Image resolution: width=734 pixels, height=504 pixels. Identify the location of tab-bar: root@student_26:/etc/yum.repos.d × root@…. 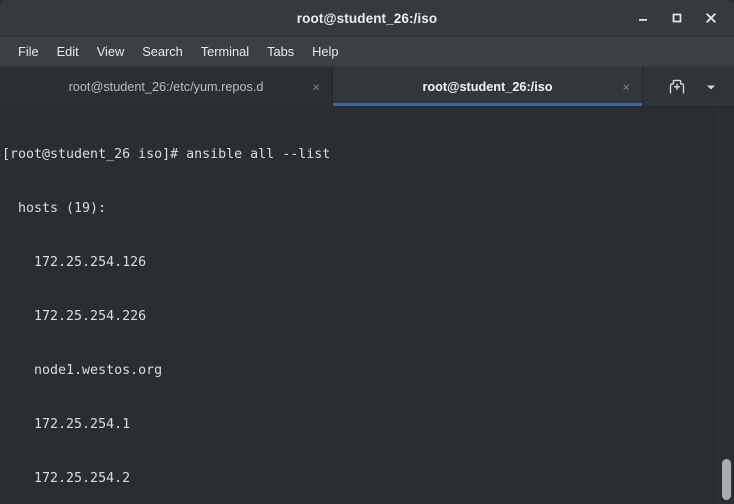
(367, 87).